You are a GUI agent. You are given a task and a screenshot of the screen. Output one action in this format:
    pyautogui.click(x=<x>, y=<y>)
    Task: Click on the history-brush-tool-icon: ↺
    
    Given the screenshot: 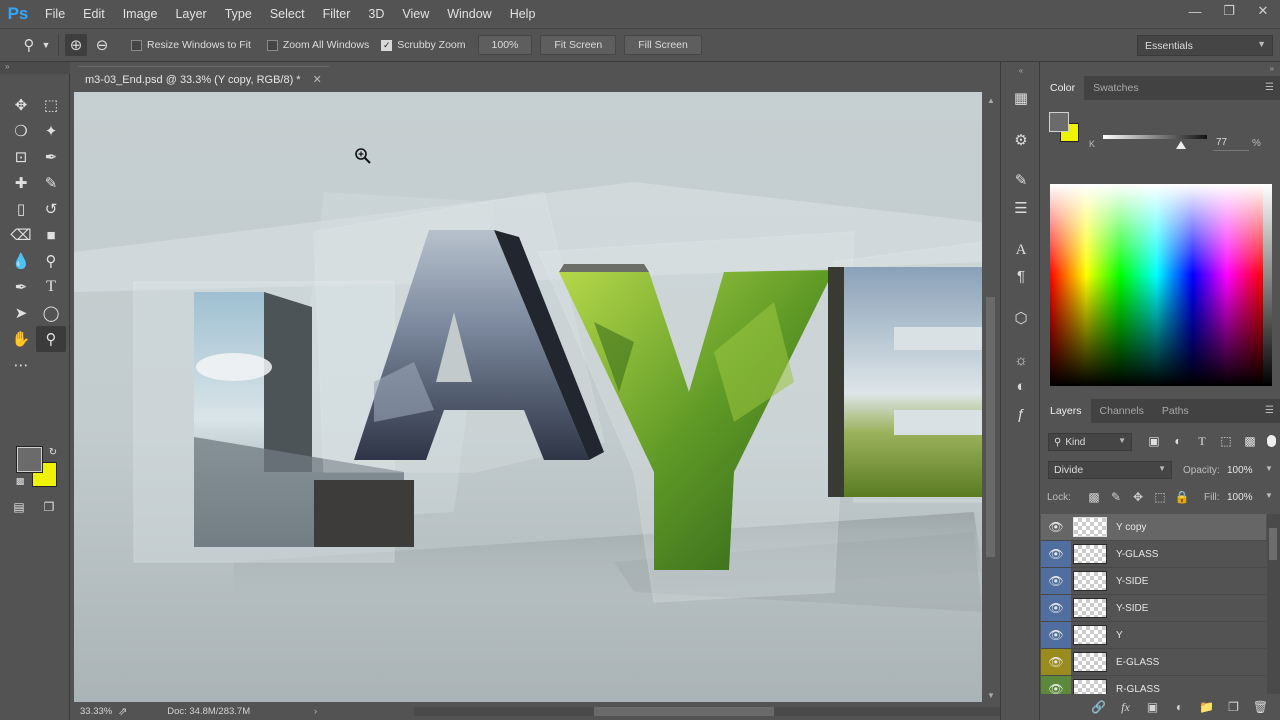 What is the action you would take?
    pyautogui.click(x=51, y=209)
    